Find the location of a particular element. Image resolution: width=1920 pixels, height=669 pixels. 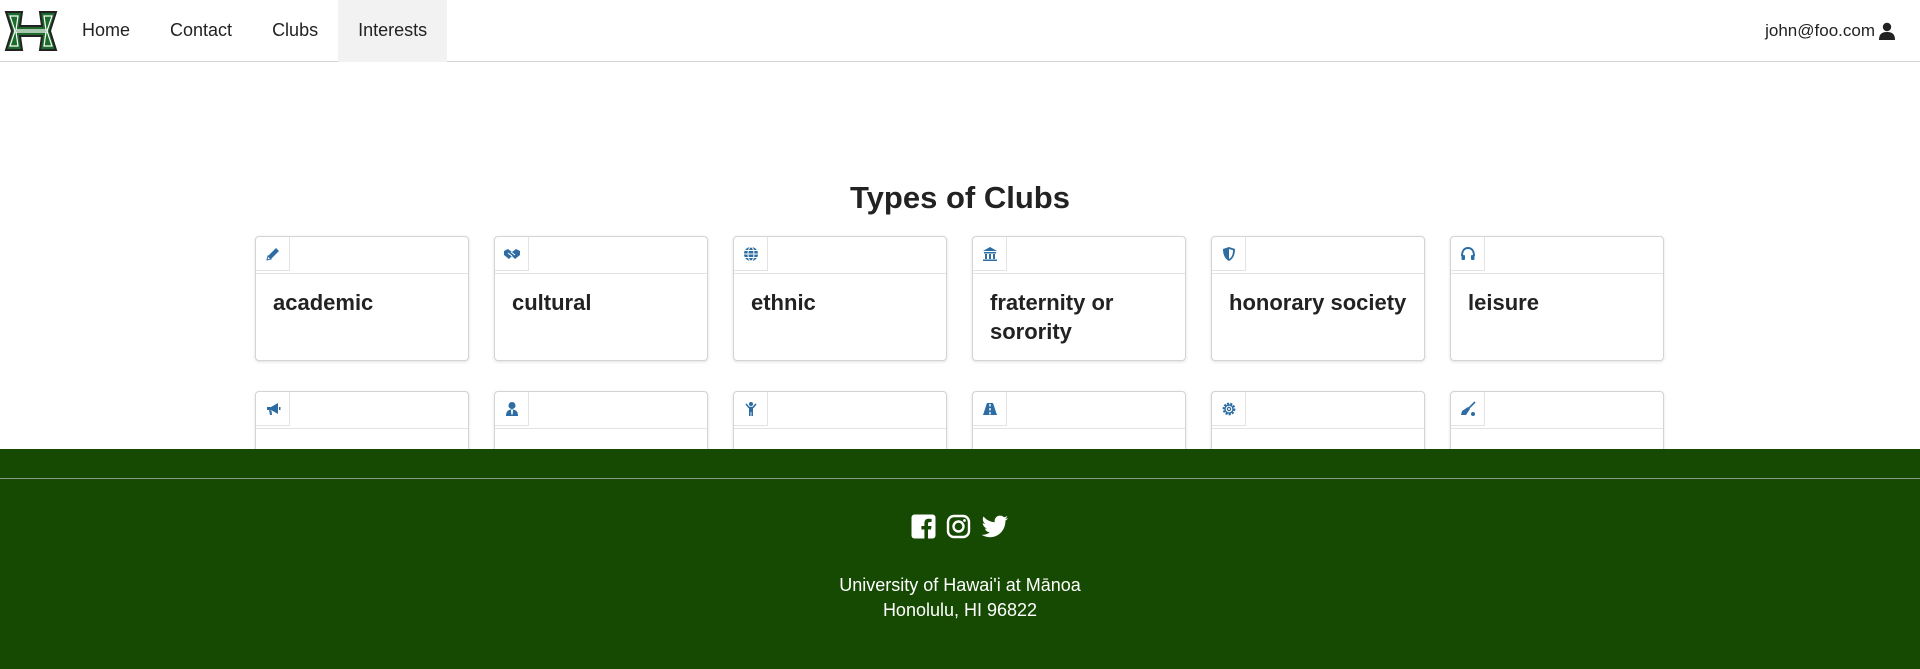

user-menu: john@foo.com is located at coordinates (1830, 31).